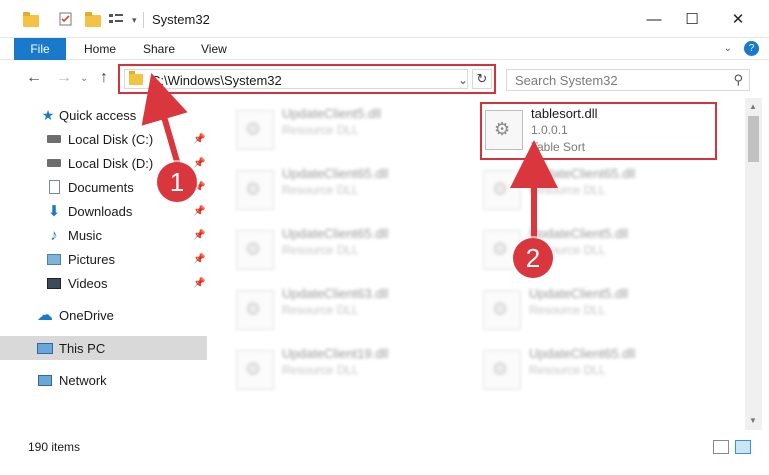  What do you see at coordinates (164, 119) in the screenshot?
I see `arrow-to-address-bar` at bounding box center [164, 119].